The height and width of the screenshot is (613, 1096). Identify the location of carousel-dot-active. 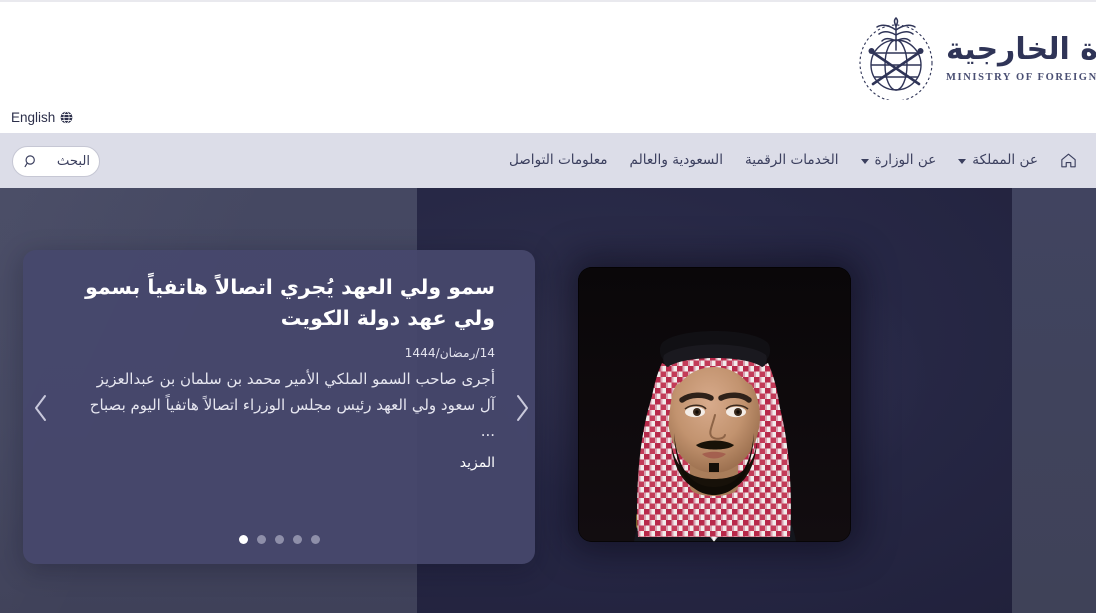
(243, 539).